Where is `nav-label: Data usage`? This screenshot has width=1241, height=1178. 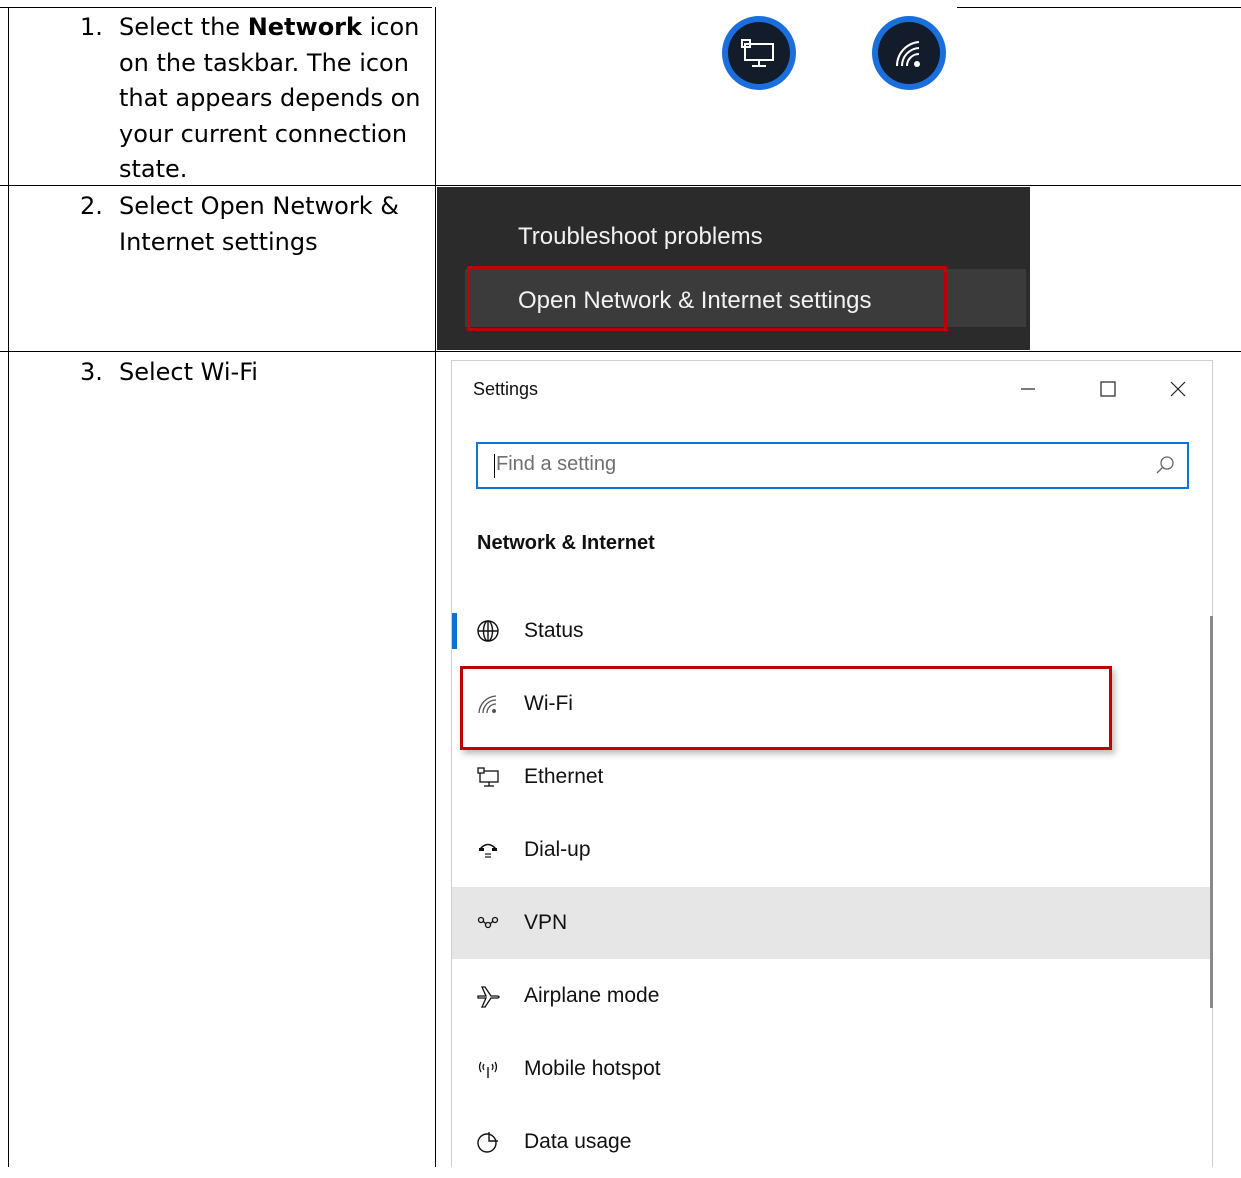
nav-label: Data usage is located at coordinates (578, 1141).